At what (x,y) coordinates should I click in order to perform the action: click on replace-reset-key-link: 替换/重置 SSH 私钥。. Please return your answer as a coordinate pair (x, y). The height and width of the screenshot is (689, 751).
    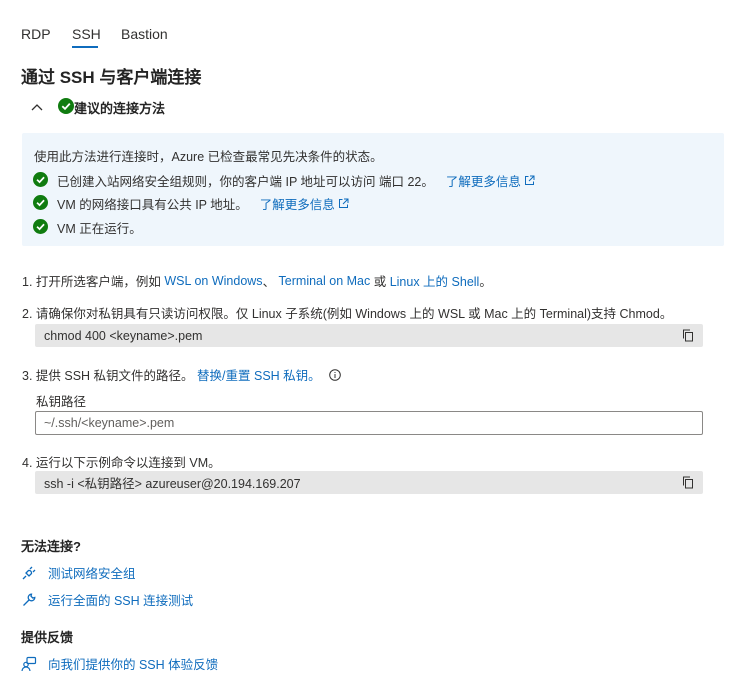
    Looking at the image, I should click on (259, 374).